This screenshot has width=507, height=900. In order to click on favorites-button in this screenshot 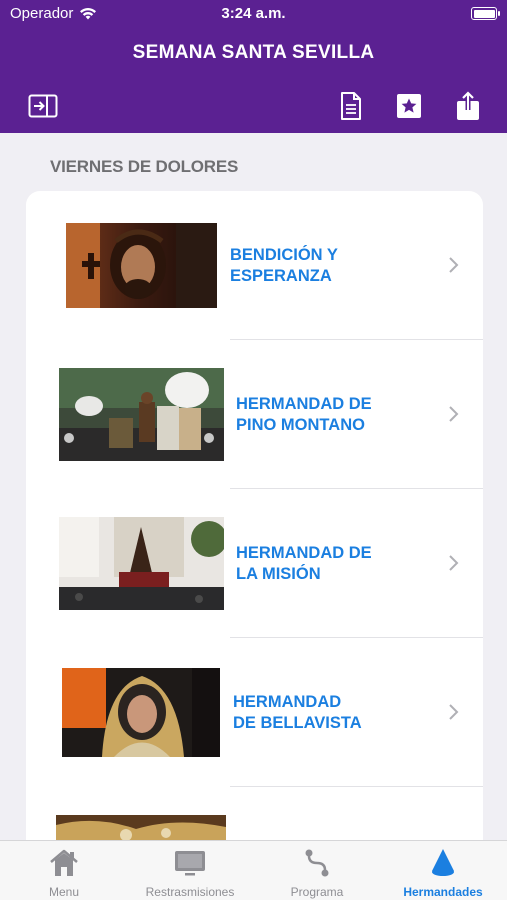, I will do `click(409, 106)`.